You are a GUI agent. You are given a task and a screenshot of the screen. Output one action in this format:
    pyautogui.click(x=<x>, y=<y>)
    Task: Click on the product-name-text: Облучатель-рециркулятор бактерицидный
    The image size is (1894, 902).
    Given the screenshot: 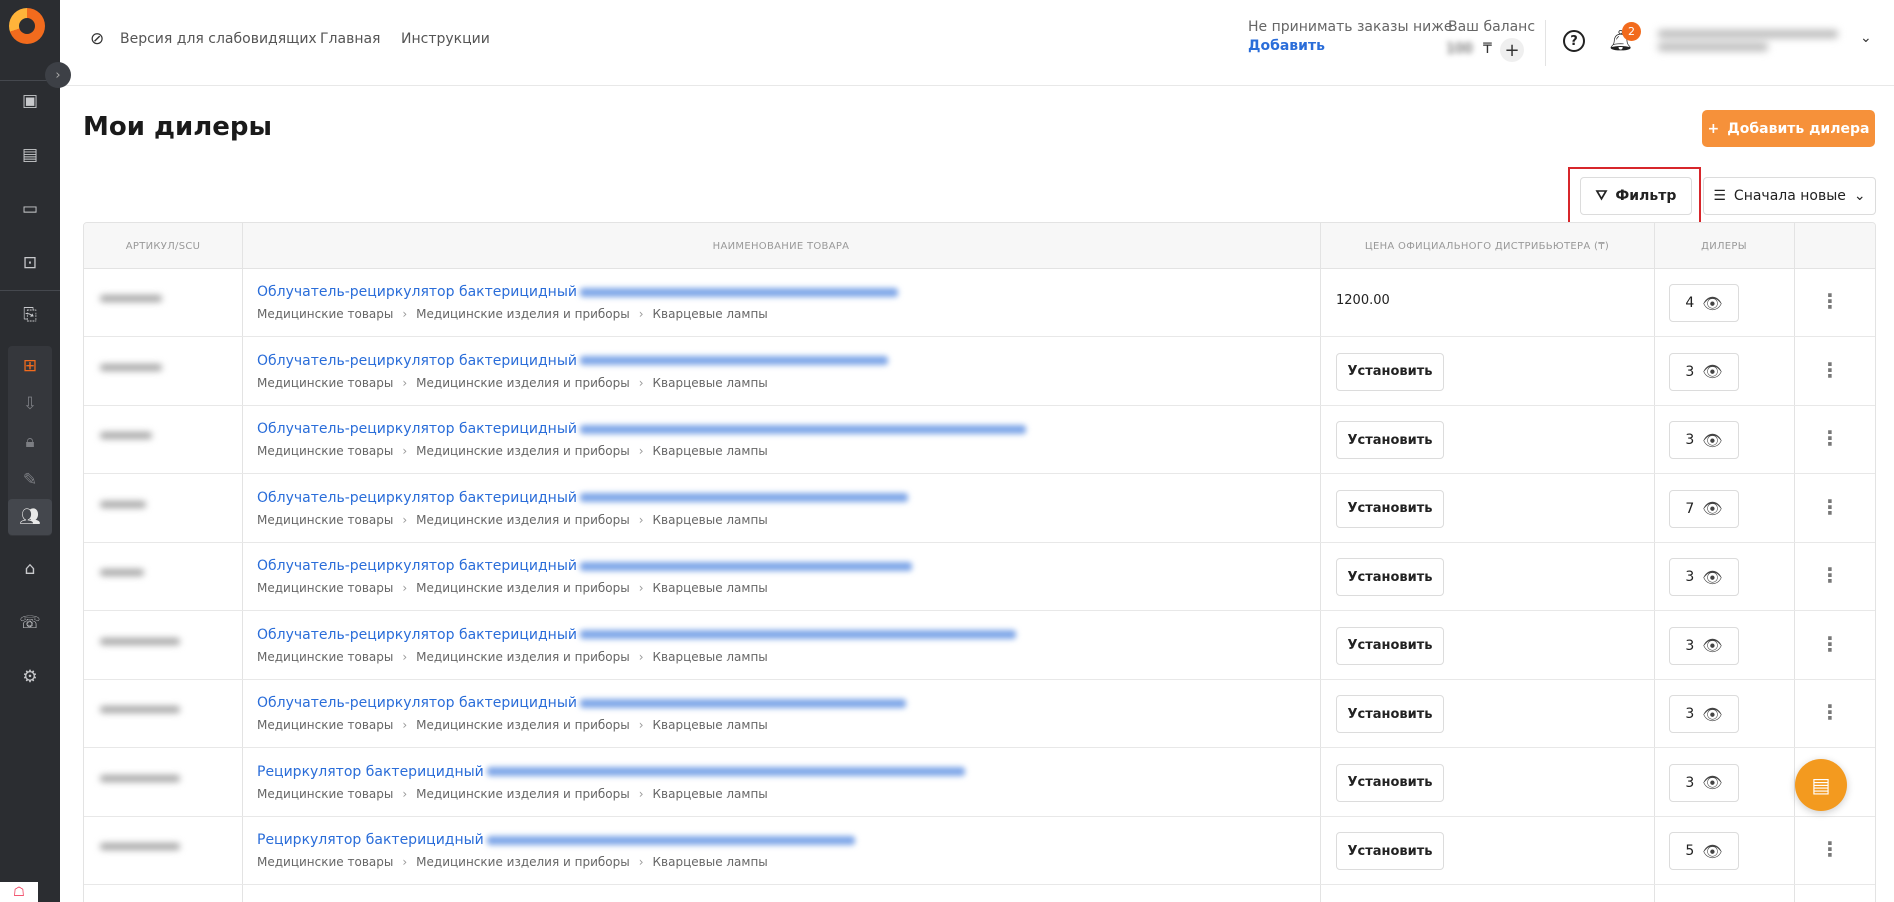 What is the action you would take?
    pyautogui.click(x=417, y=497)
    